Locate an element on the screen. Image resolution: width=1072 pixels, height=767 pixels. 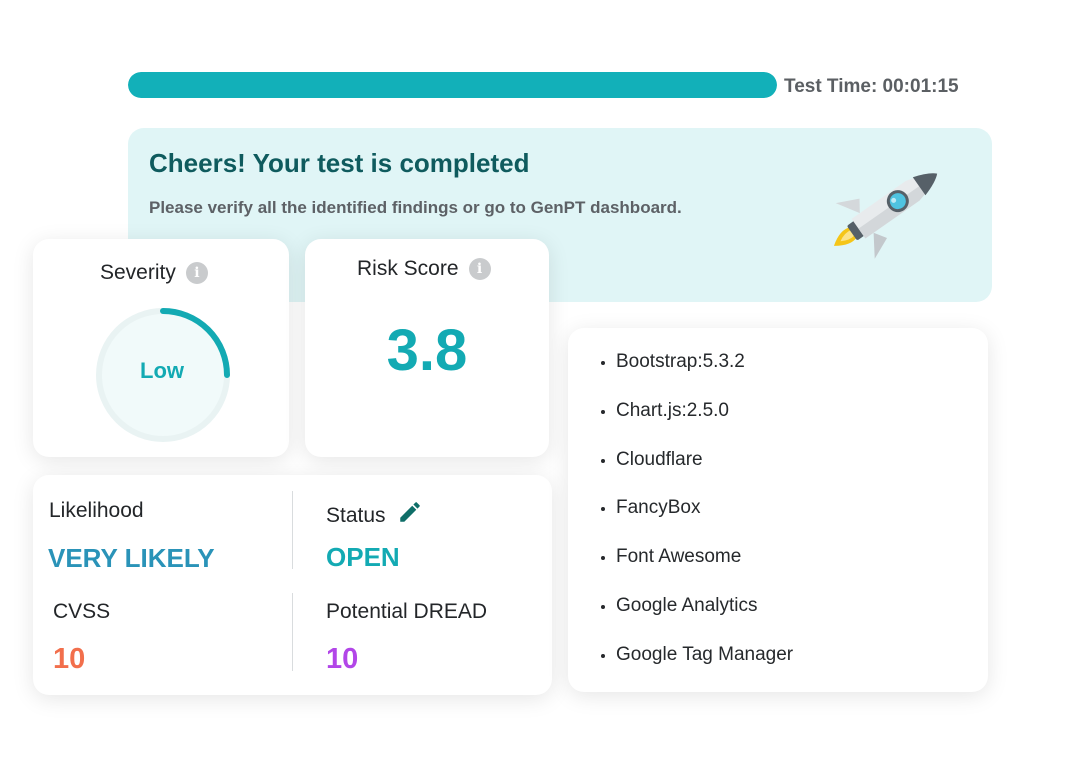
status-value: OPEN is located at coordinates (363, 557).